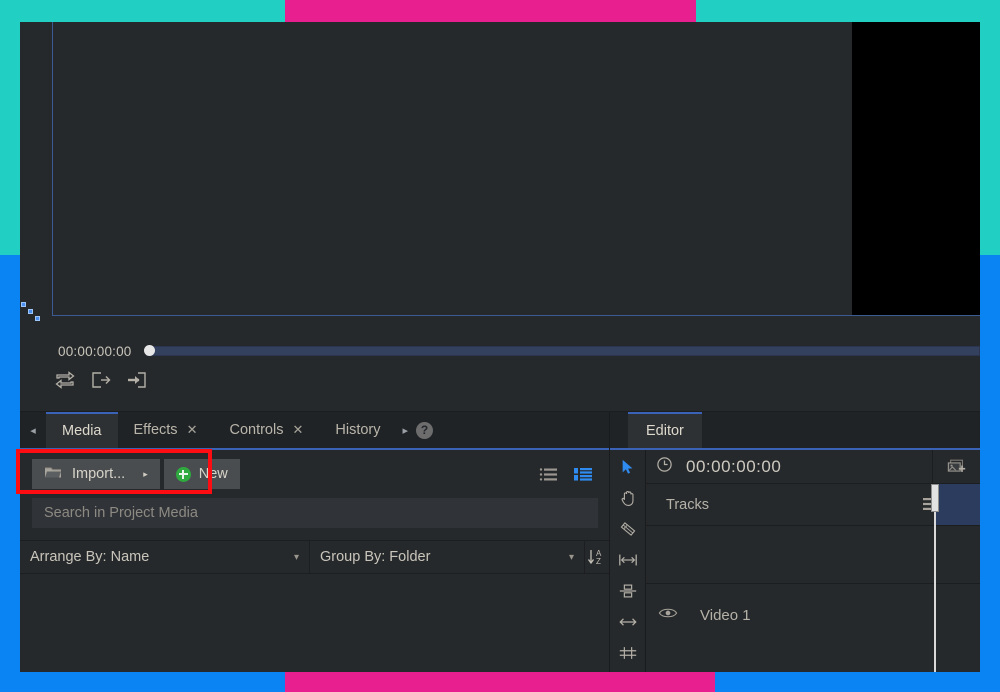 The width and height of the screenshot is (1000, 692). Describe the element at coordinates (990, 473) in the screenshot. I see `highlight-strip-right-blue` at that location.